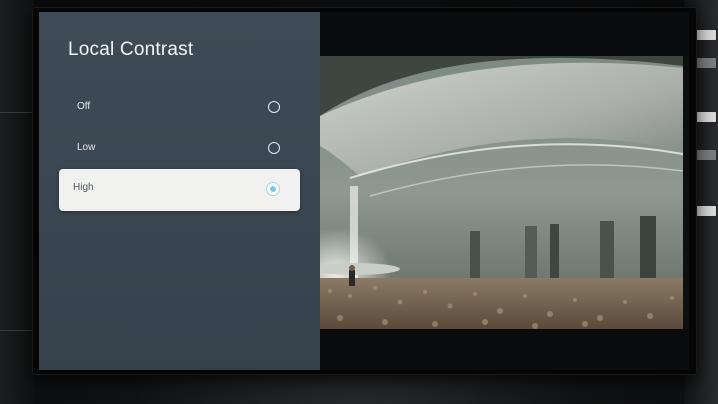  Describe the element at coordinates (273, 189) in the screenshot. I see `radio-selected-icon` at that location.